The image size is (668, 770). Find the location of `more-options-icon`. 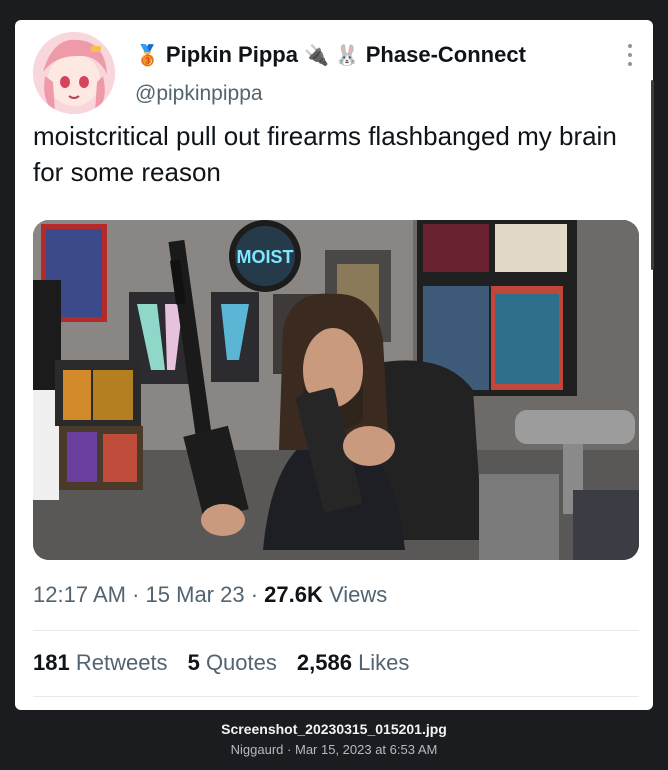

more-options-icon is located at coordinates (630, 55).